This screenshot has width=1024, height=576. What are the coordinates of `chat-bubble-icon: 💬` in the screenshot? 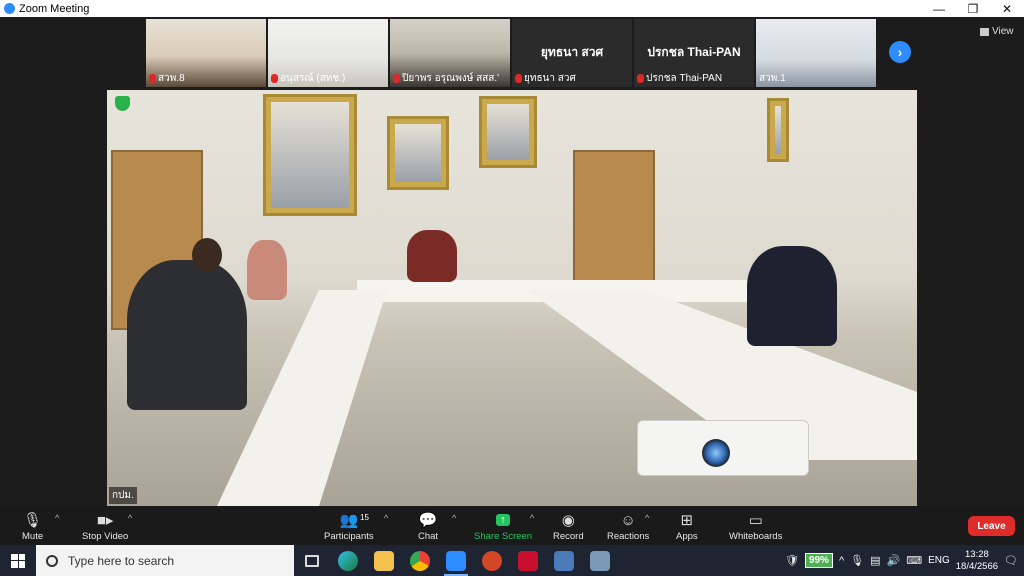 It's located at (428, 520).